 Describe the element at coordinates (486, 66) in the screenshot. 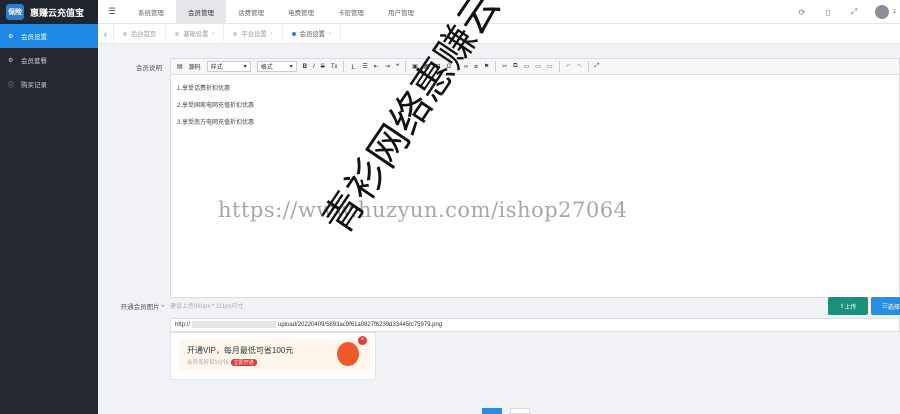

I see `anchor-icon: ⚑` at that location.